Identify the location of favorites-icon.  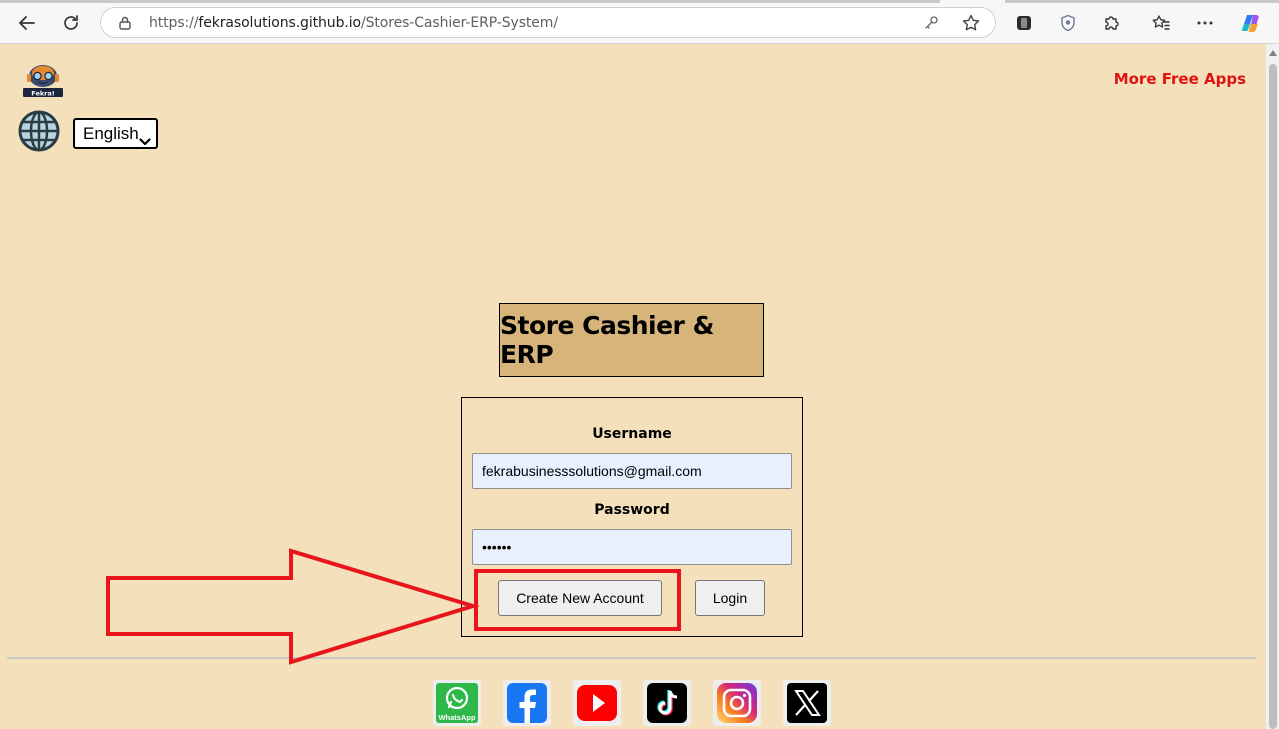
(1161, 23).